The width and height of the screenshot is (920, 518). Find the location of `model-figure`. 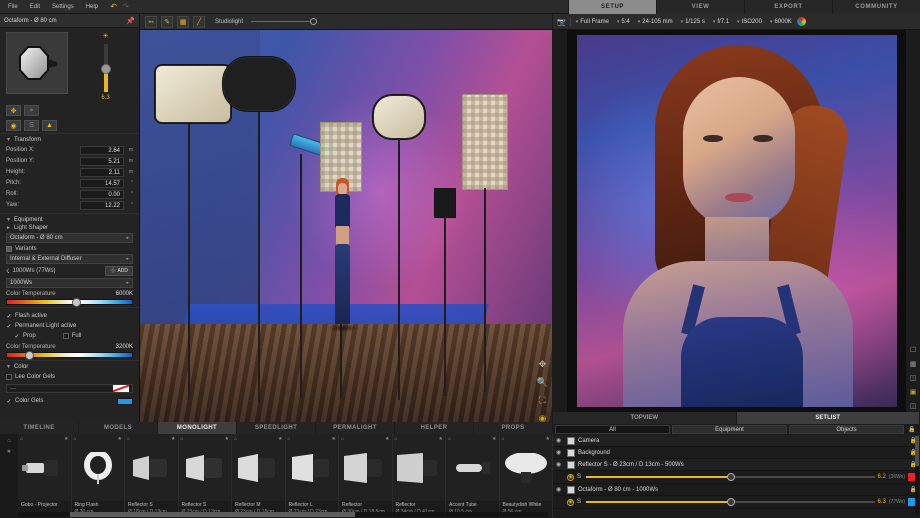

model-figure is located at coordinates (343, 278).